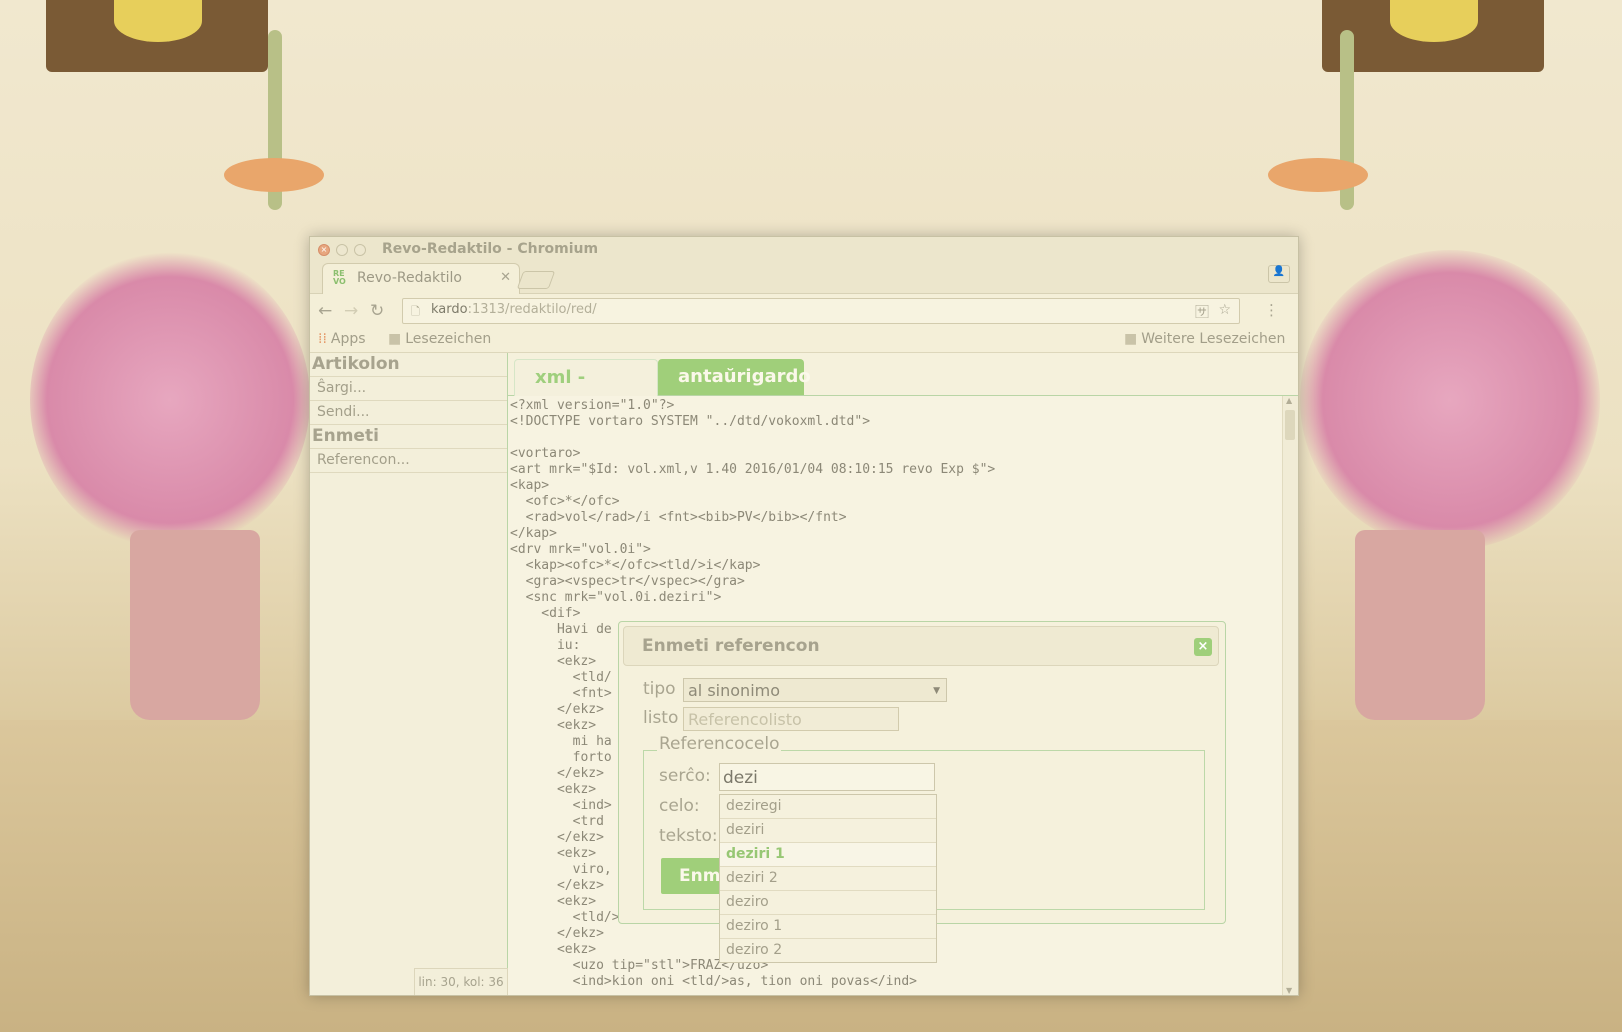  I want to click on editor-tabs: xml - redakti antaŭrigardo, so click(903, 388).